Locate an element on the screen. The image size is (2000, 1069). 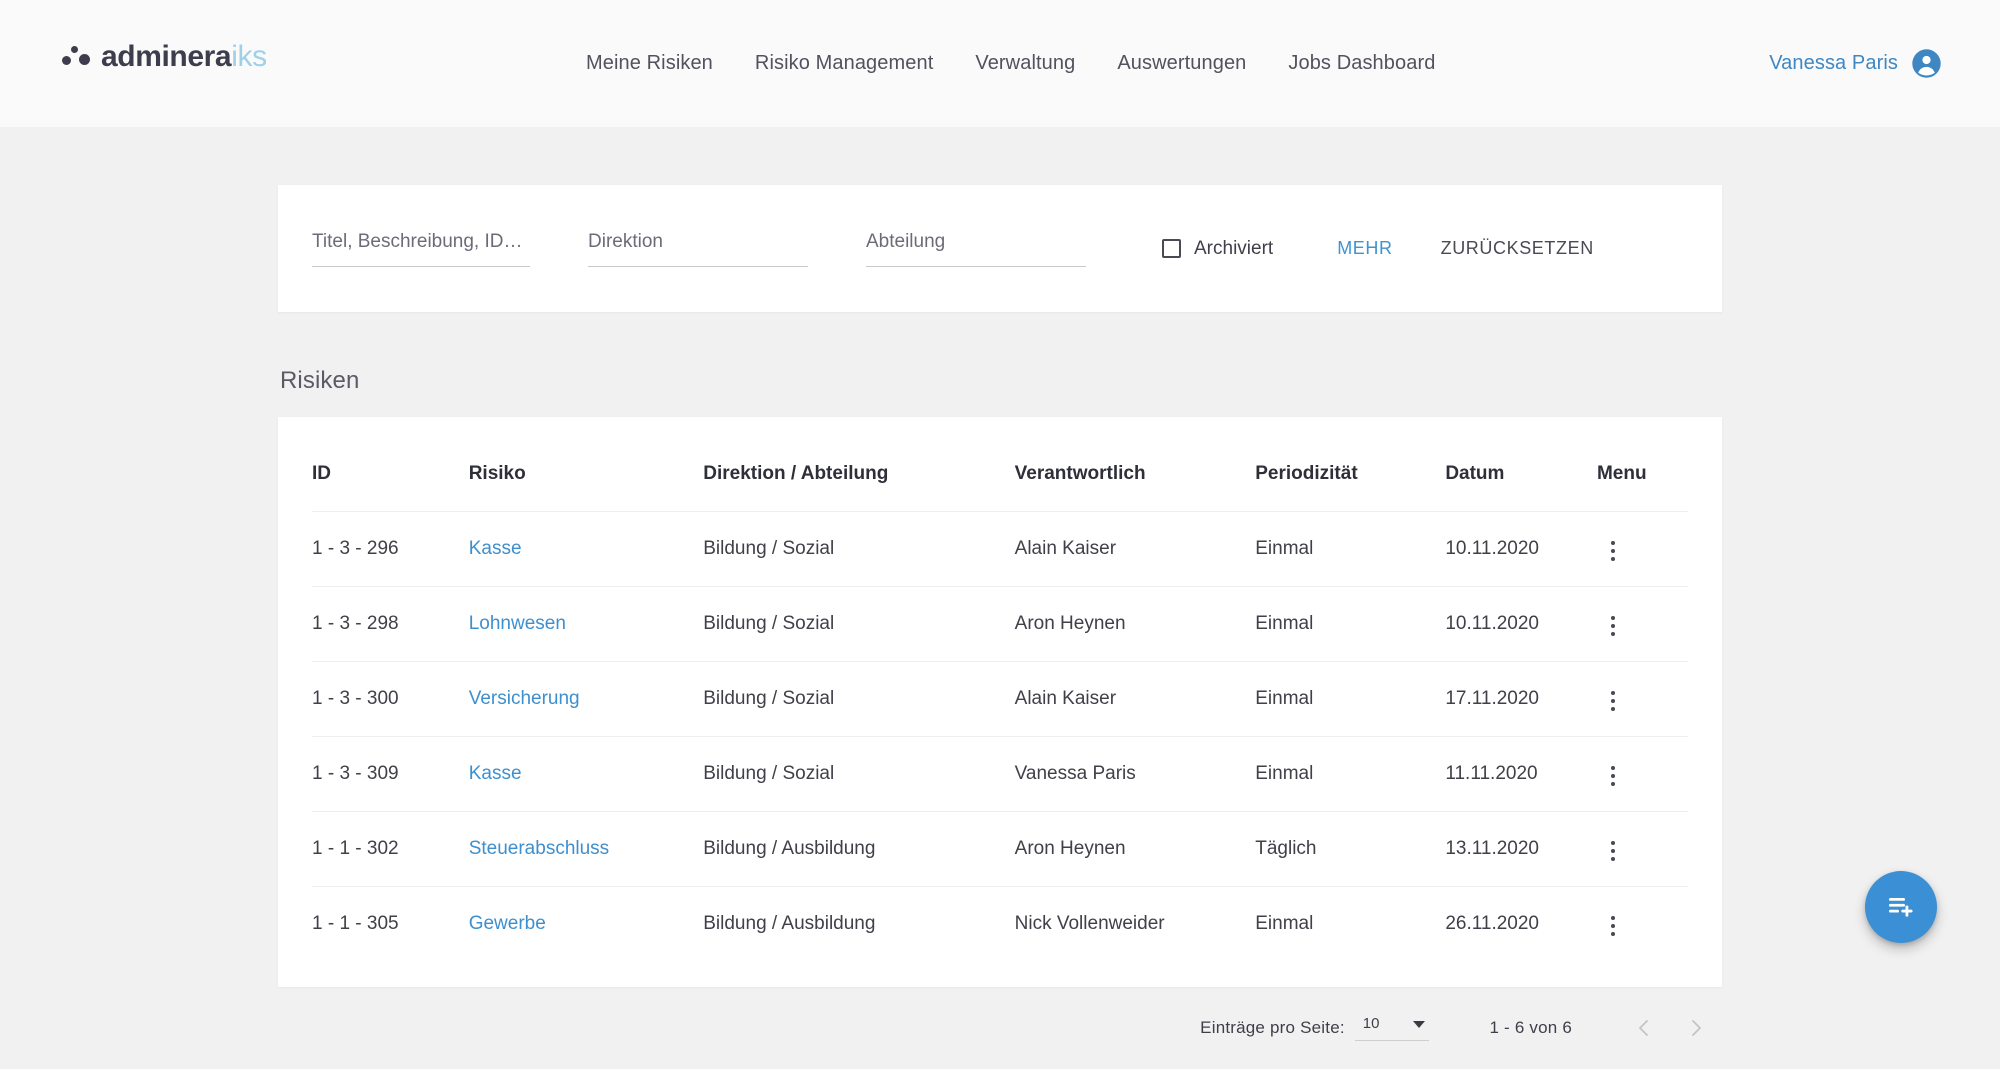
checkbox-box-icon is located at coordinates (1171, 248).